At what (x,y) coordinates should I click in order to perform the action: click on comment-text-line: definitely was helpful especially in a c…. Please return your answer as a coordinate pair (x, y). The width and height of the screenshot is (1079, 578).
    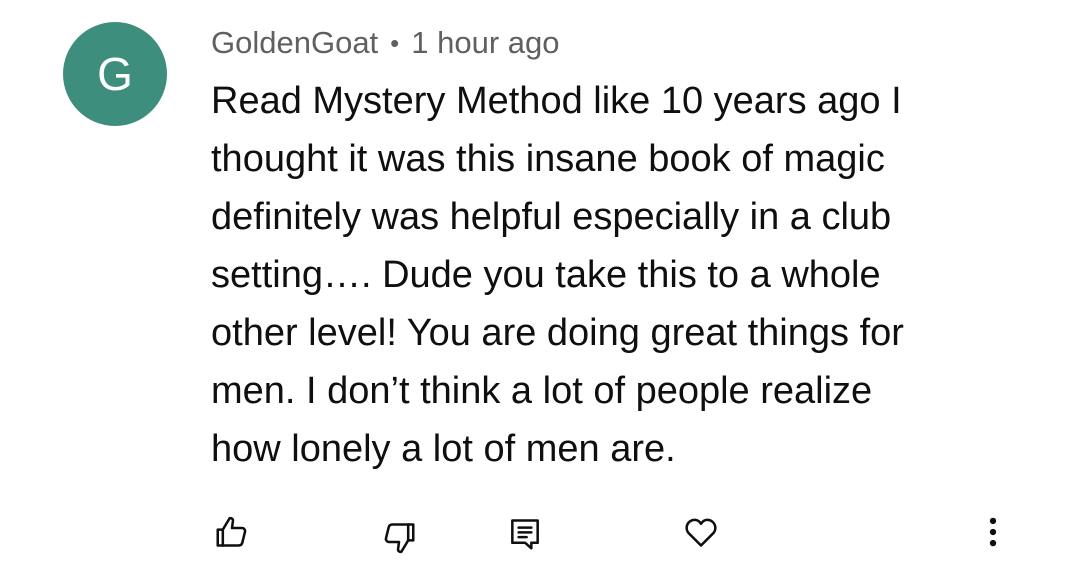
    Looking at the image, I should click on (551, 217).